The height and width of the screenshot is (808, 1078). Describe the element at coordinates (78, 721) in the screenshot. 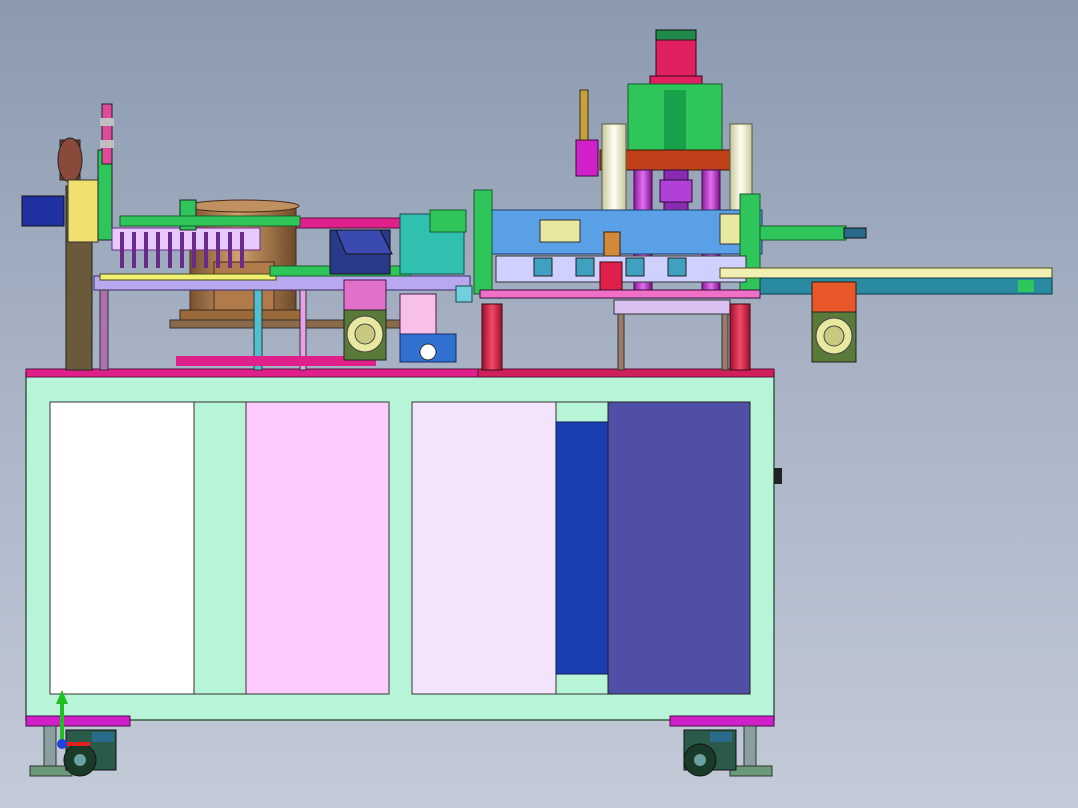

I see `cabinet-base-rail-left` at that location.